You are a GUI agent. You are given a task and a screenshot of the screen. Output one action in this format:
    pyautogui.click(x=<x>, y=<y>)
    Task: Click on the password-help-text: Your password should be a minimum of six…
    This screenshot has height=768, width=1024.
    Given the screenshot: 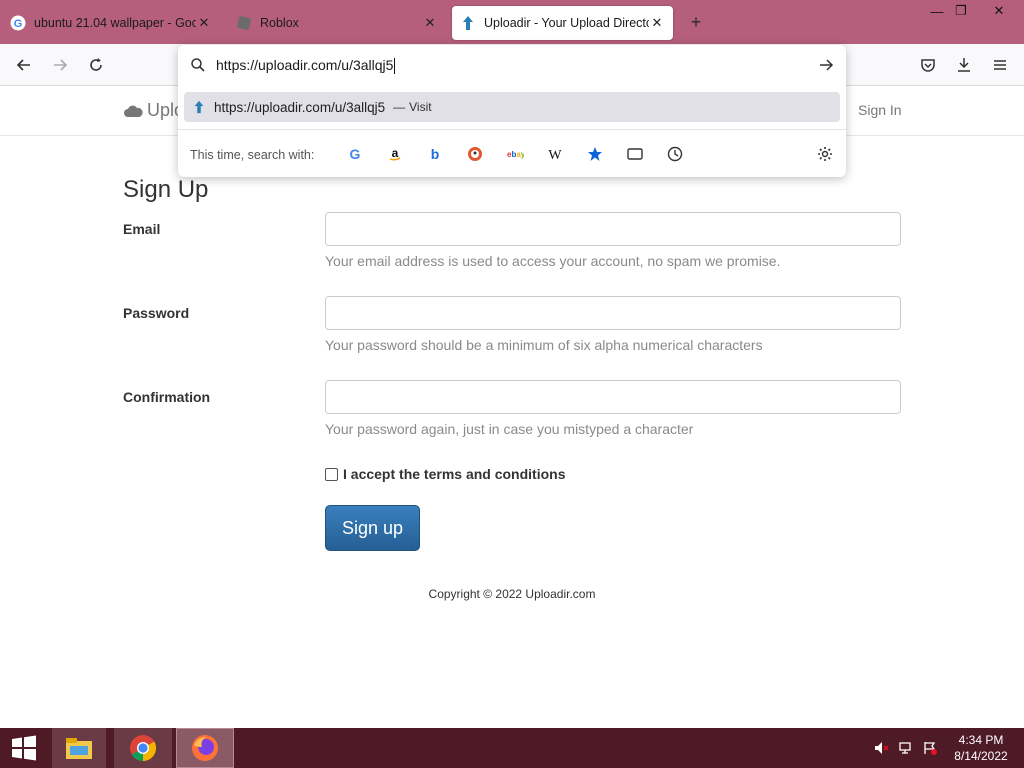 What is the action you would take?
    pyautogui.click(x=544, y=345)
    